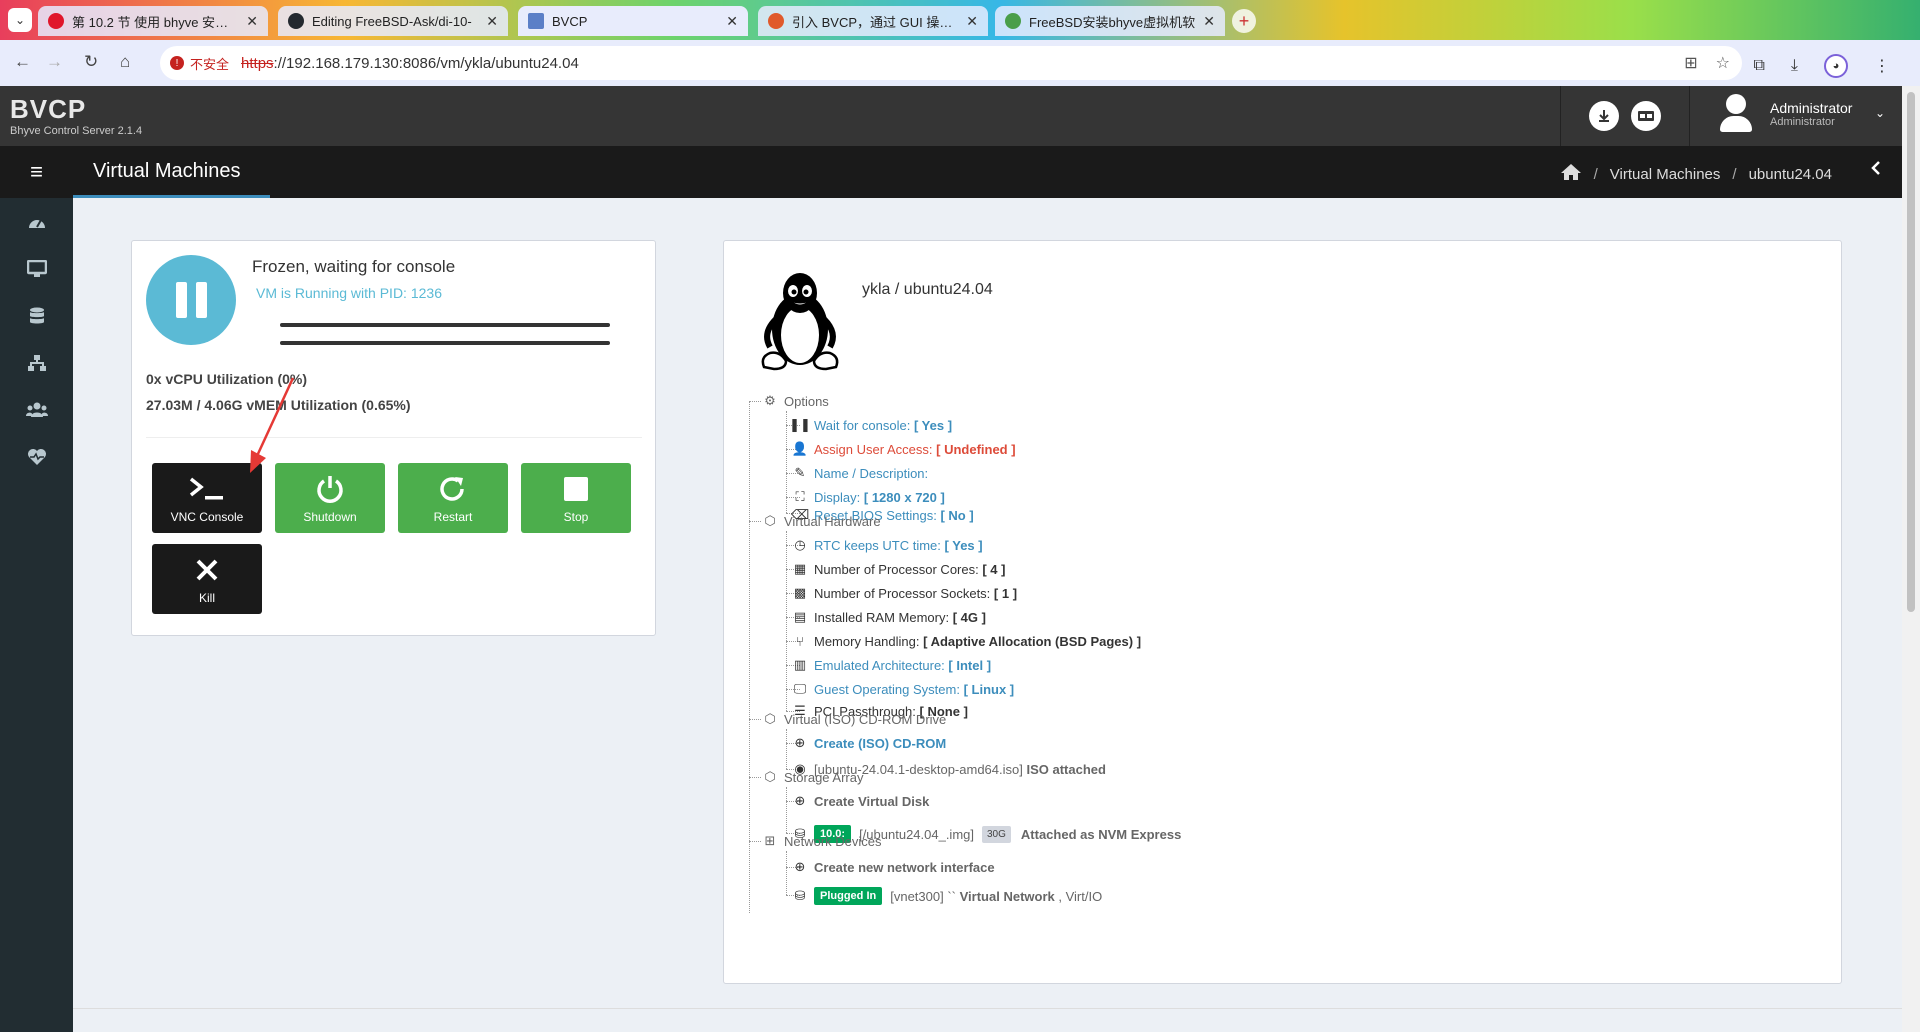 The image size is (1920, 1032). What do you see at coordinates (167, 171) in the screenshot?
I see `page-title: Virtual Machines` at bounding box center [167, 171].